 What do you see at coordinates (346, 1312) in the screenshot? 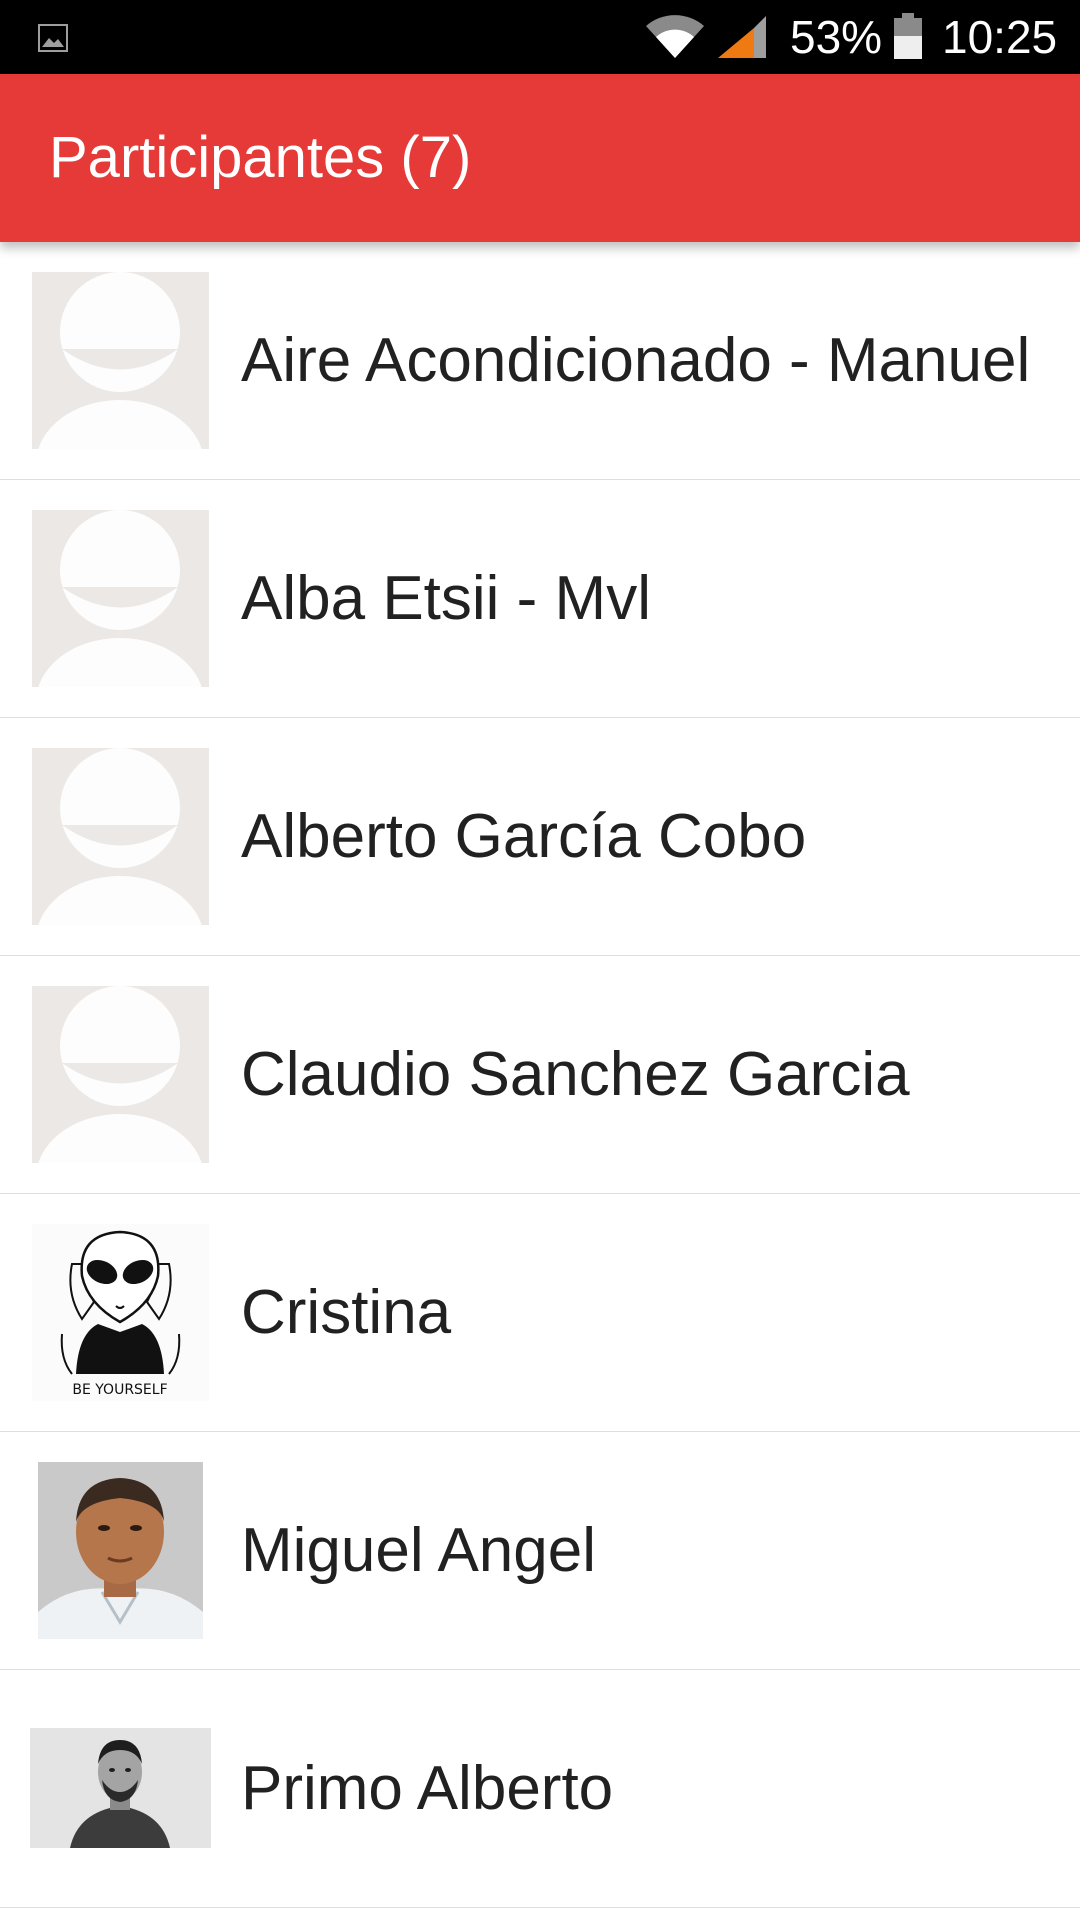
I see `participant-name: Cristina` at bounding box center [346, 1312].